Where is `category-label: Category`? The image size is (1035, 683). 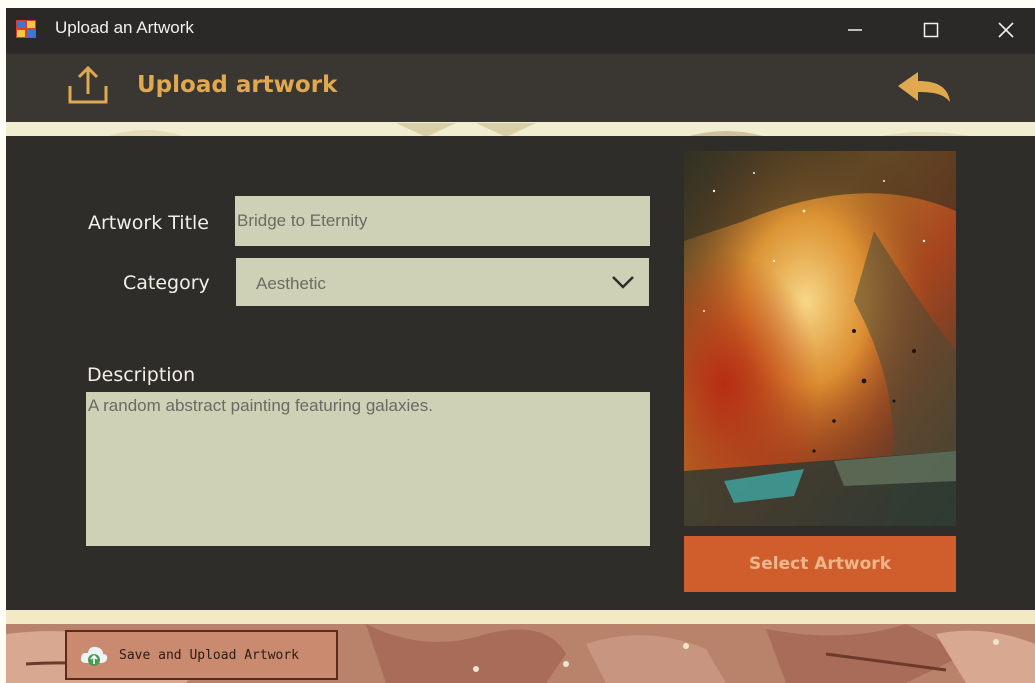 category-label: Category is located at coordinates (166, 283).